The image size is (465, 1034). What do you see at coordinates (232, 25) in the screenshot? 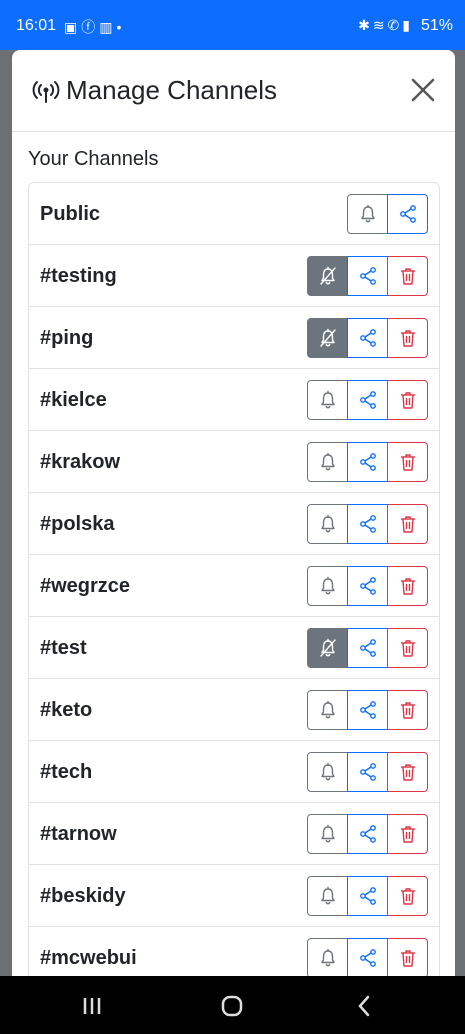
I see `status-bar: 16:01 ▣ⓕ▥• ✱≋✆▮ 51%` at bounding box center [232, 25].